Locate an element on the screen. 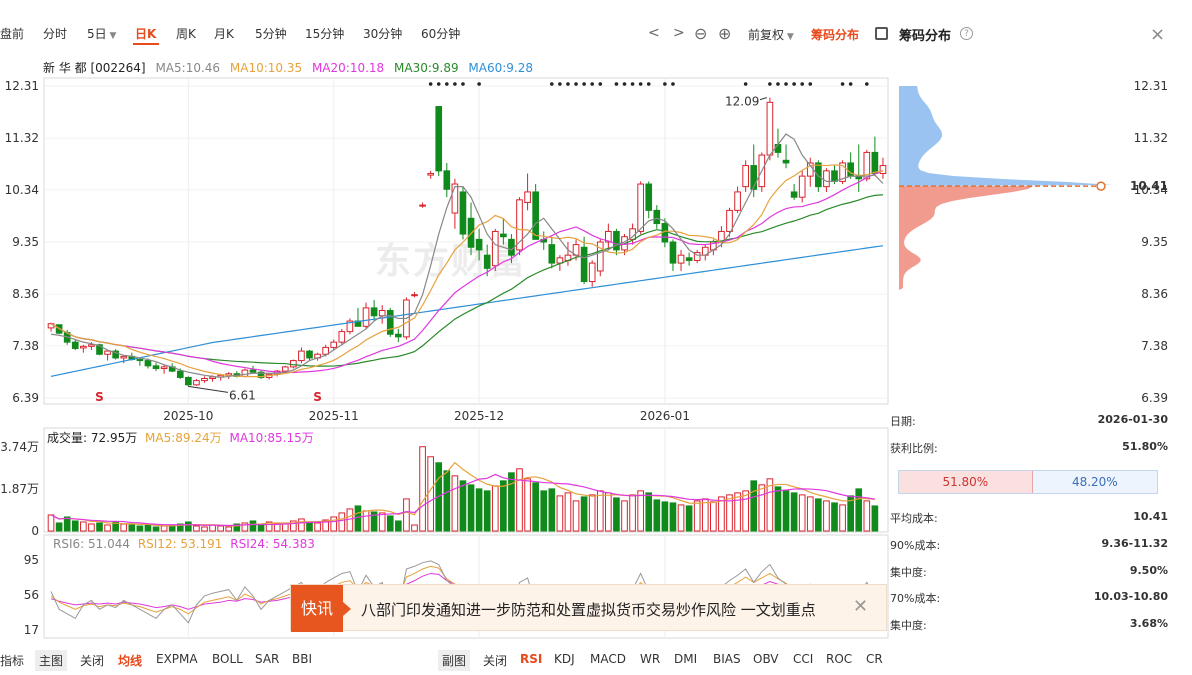 The height and width of the screenshot is (675, 1192). dmi-tab: DMI is located at coordinates (685, 659).